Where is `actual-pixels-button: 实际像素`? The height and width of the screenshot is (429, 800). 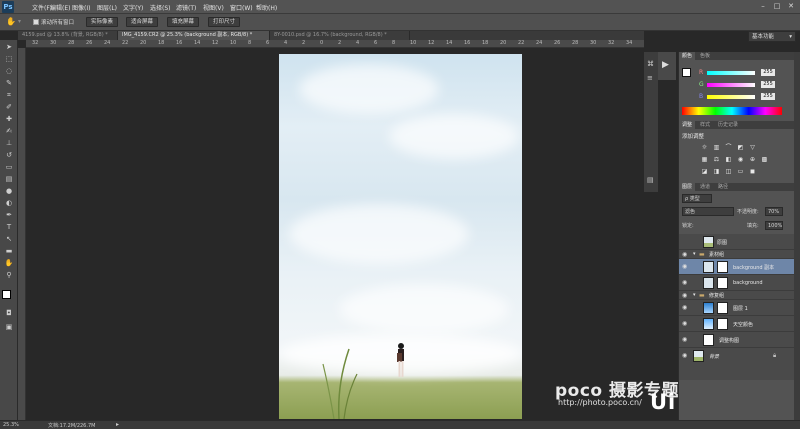
actual-pixels-button: 实际像素 is located at coordinates (102, 22).